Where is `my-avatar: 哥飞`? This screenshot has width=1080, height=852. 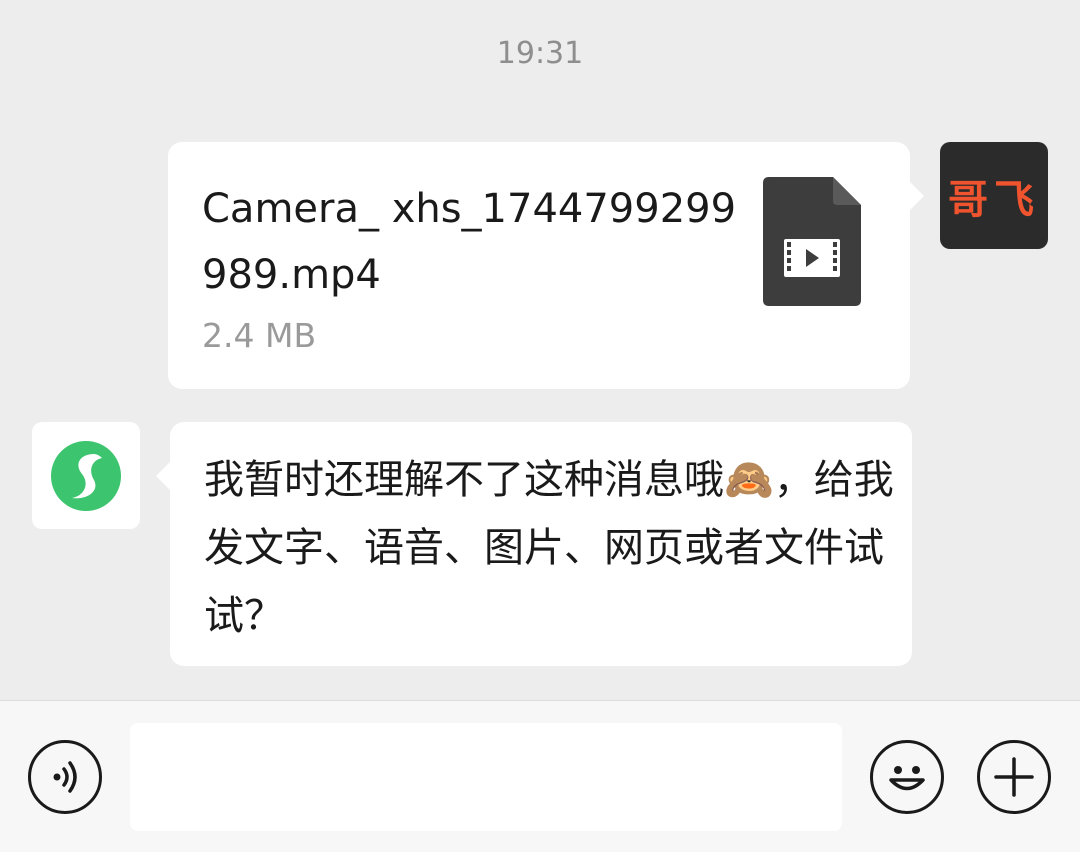
my-avatar: 哥飞 is located at coordinates (994, 195).